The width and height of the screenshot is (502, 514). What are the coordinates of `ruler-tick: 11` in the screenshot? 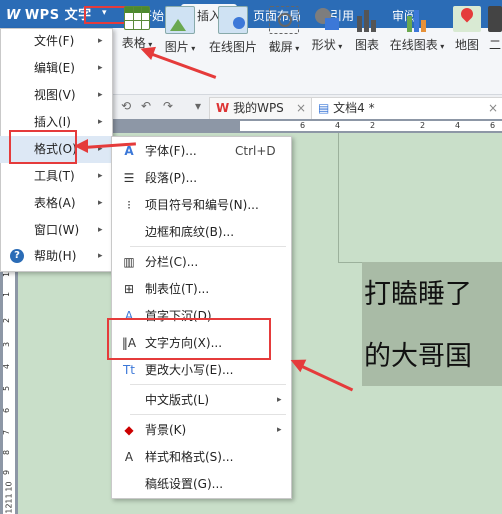 It's located at (9, 498).